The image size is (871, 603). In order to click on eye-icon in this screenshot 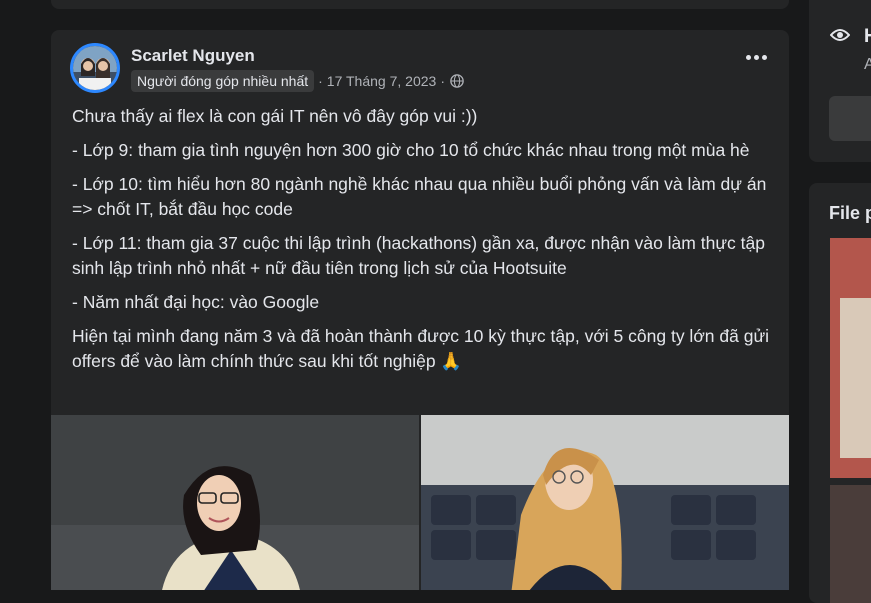, I will do `click(840, 37)`.